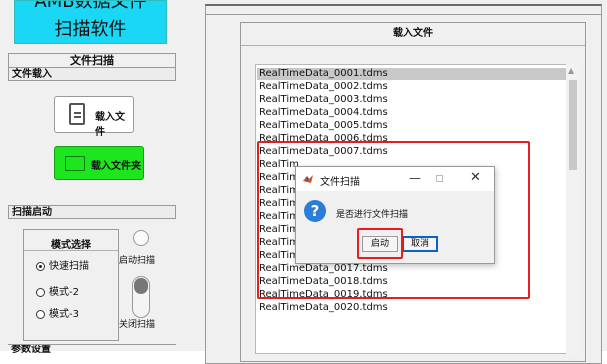 Image resolution: width=607 pixels, height=364 pixels. I want to click on file-list-item: RealTimeData_0005.tdms, so click(323, 126).